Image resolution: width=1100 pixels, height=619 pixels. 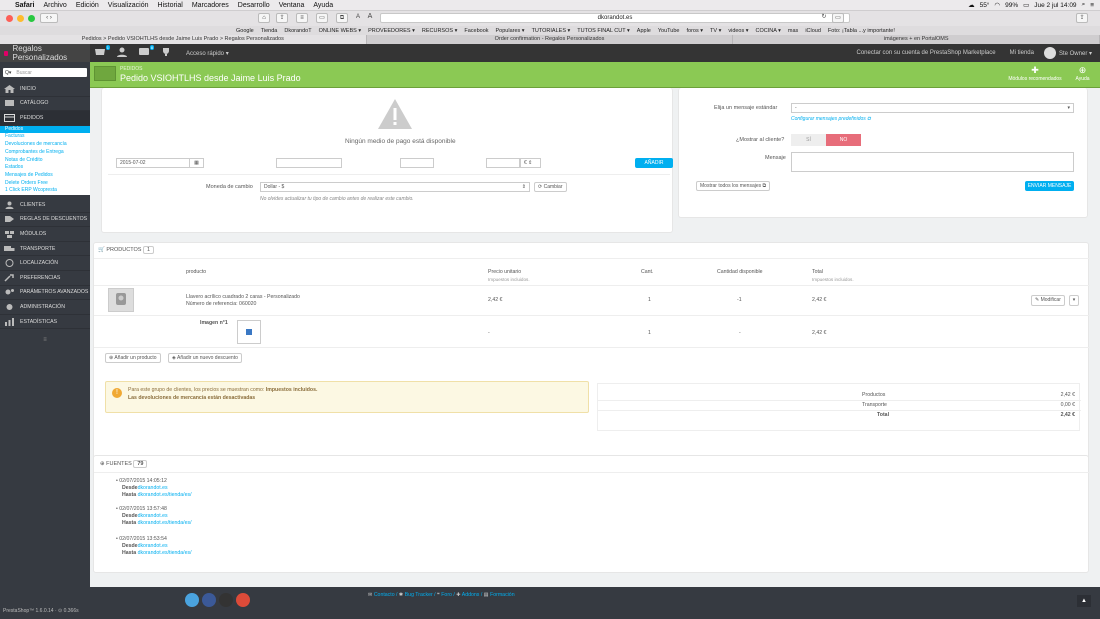 What do you see at coordinates (615, 18) in the screenshot?
I see `address-bar: dkorandot.es` at bounding box center [615, 18].